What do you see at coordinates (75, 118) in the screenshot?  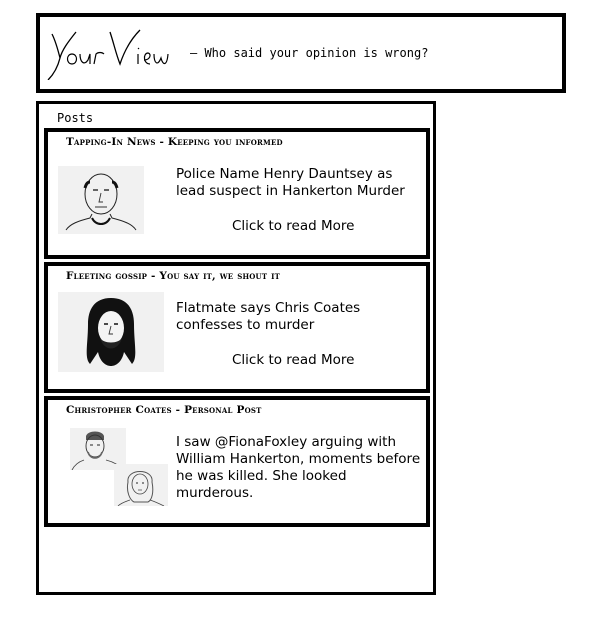 I see `posts-title: Posts` at bounding box center [75, 118].